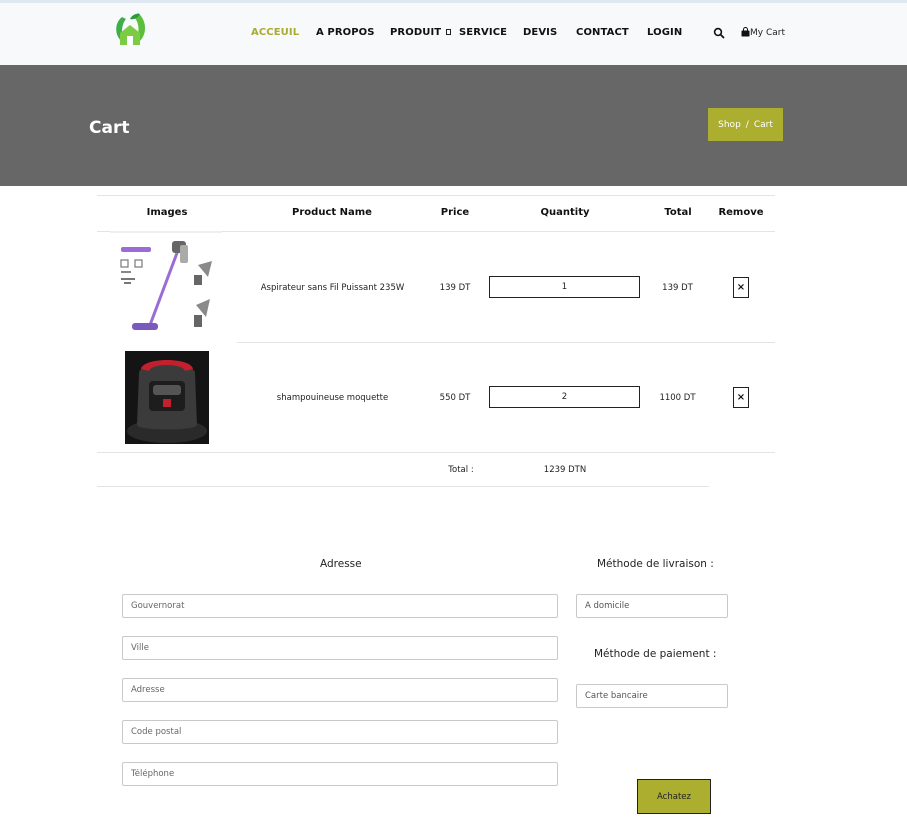 The width and height of the screenshot is (907, 821). Describe the element at coordinates (455, 212) in the screenshot. I see `header-price: Price` at that location.